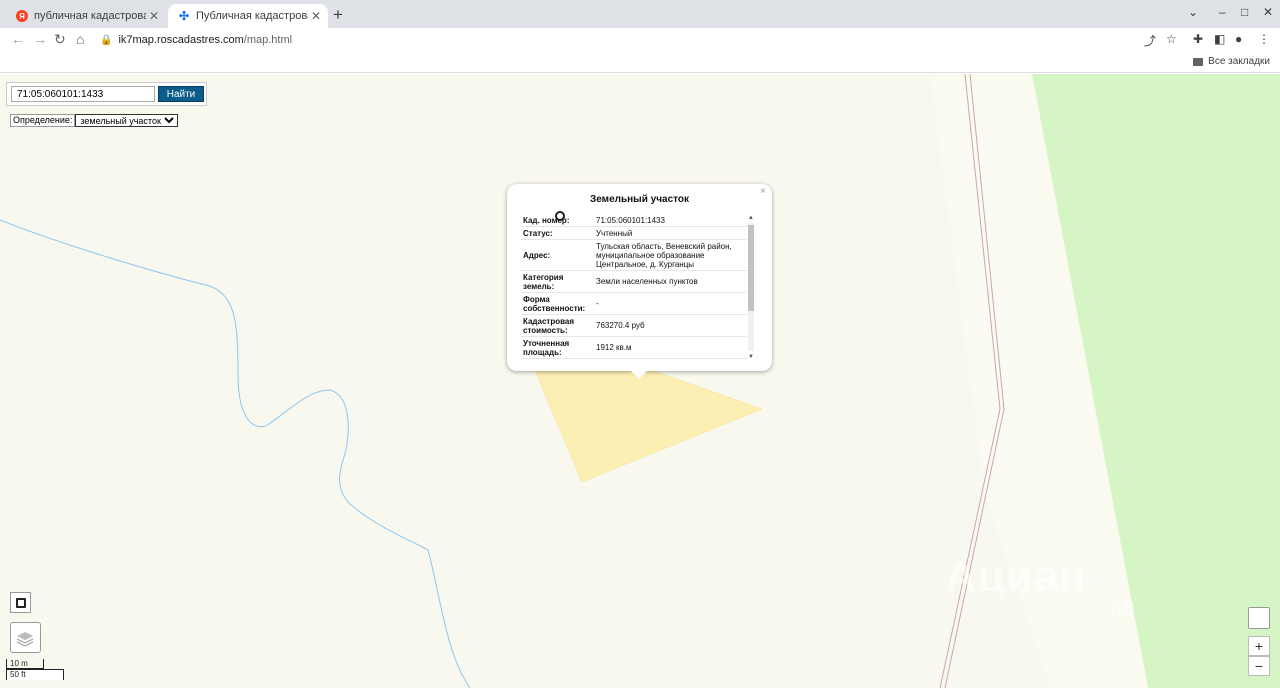  Describe the element at coordinates (634, 233) in the screenshot. I see `attr-row-status: Статус: Учтенный` at that location.